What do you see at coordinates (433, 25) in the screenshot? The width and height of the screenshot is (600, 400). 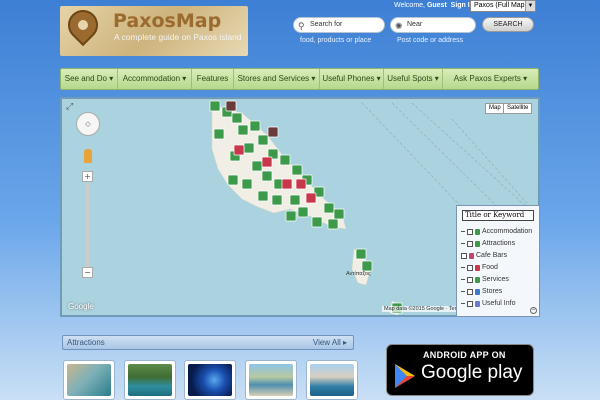 I see `search-near-input: ✺ Near` at bounding box center [433, 25].